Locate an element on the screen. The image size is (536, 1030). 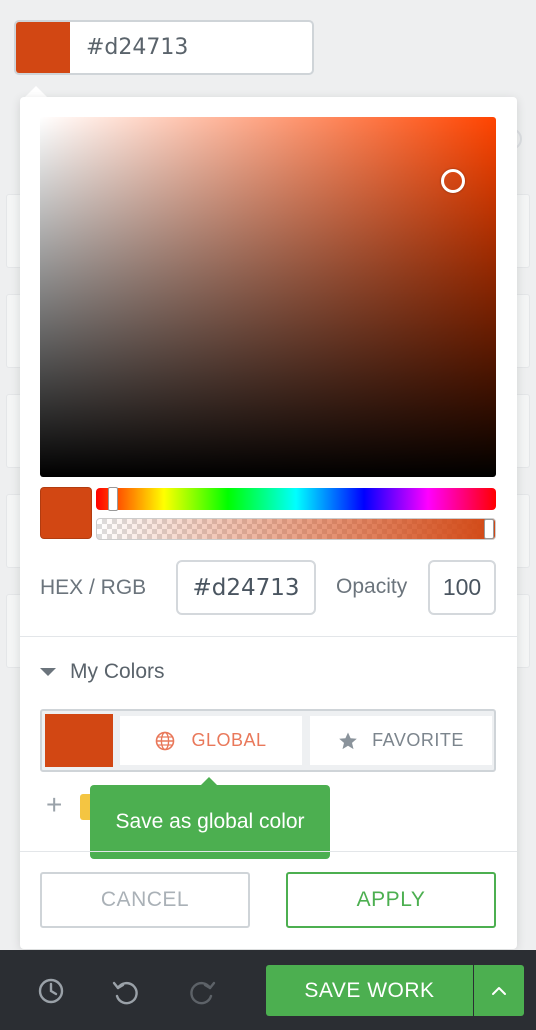
hue-slider is located at coordinates (296, 499).